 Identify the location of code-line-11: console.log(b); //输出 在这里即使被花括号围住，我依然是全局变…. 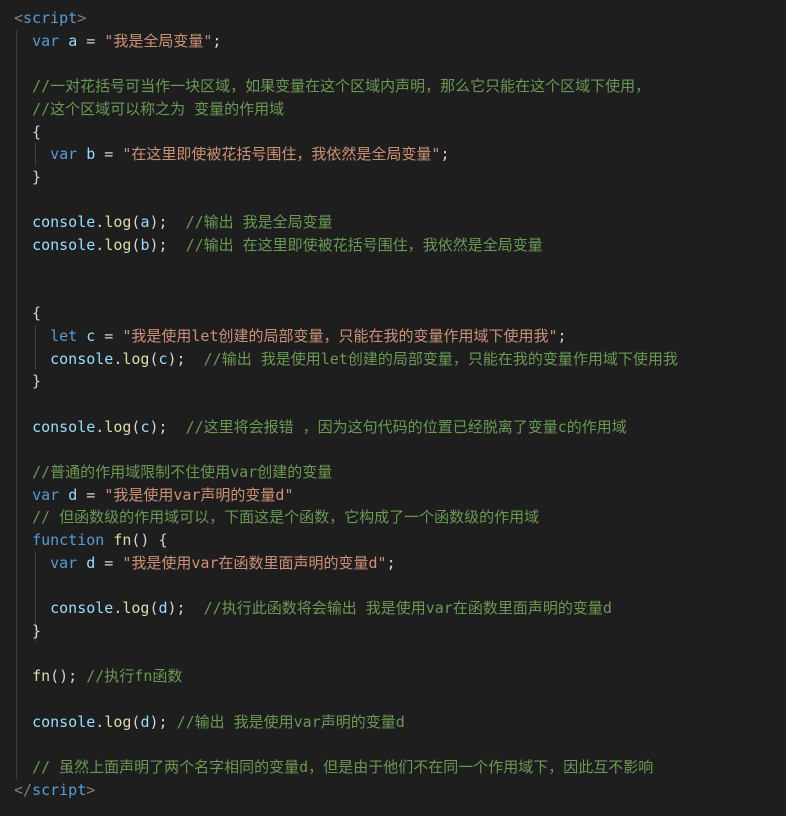
(400, 245).